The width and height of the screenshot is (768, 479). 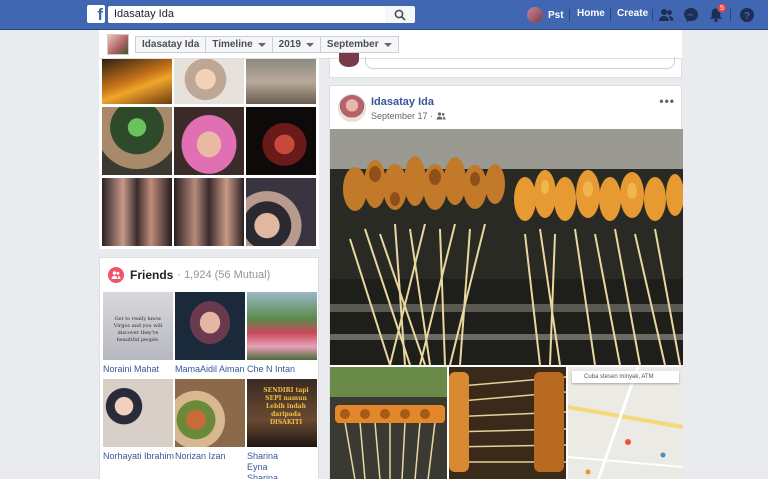 I want to click on map-search-input: Cuba stesen minyak, ATM, so click(x=625, y=377).